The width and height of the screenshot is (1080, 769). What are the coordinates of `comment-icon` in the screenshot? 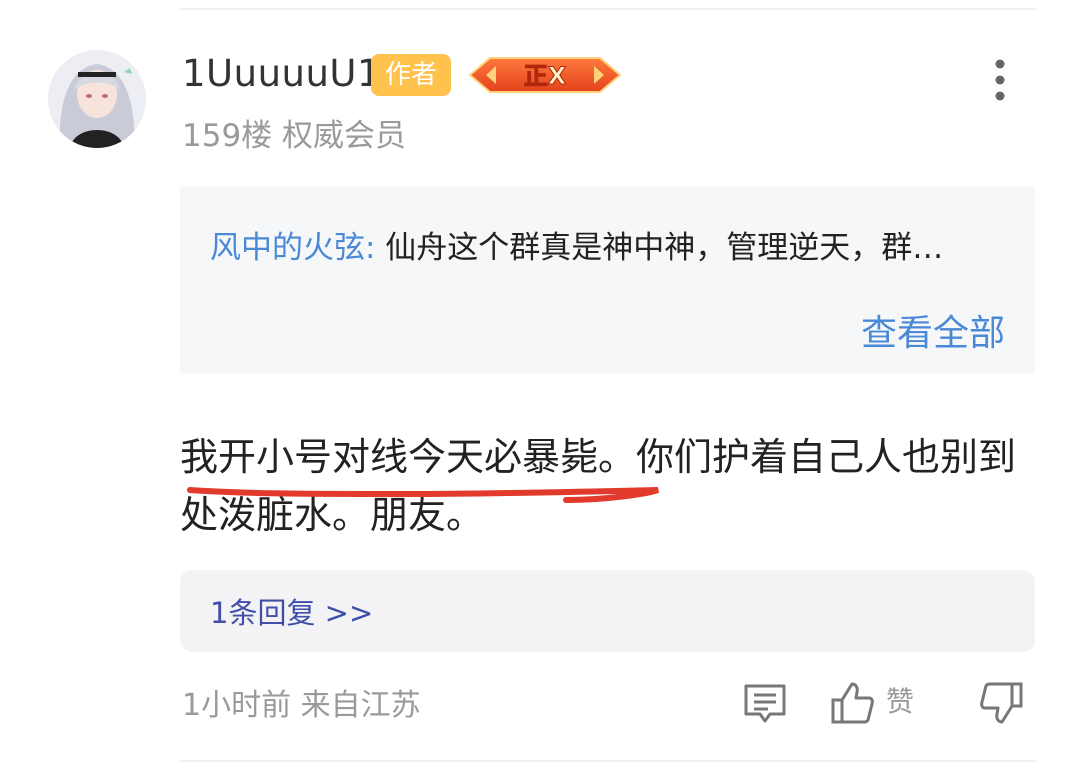 It's located at (765, 703).